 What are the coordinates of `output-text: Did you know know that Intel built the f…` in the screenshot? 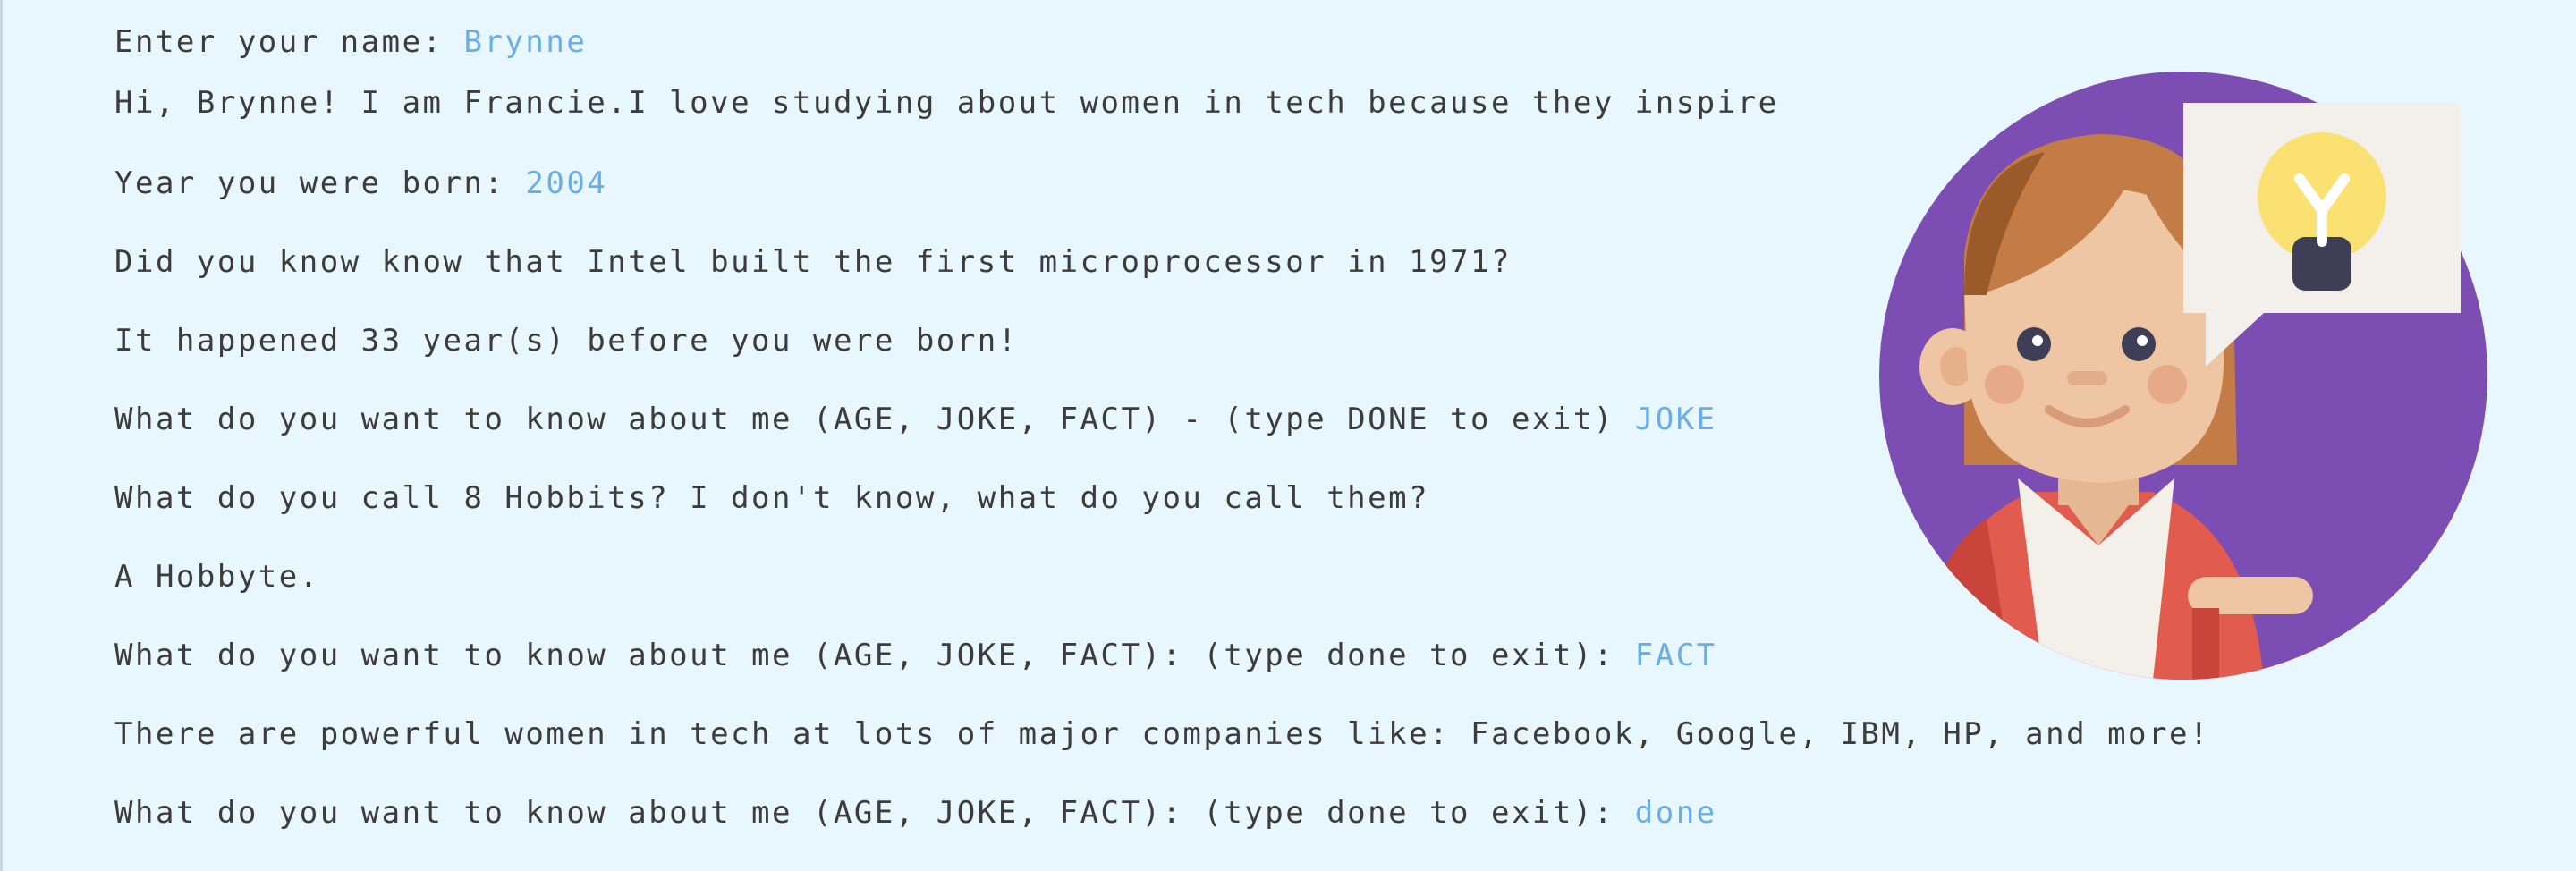 It's located at (813, 262).